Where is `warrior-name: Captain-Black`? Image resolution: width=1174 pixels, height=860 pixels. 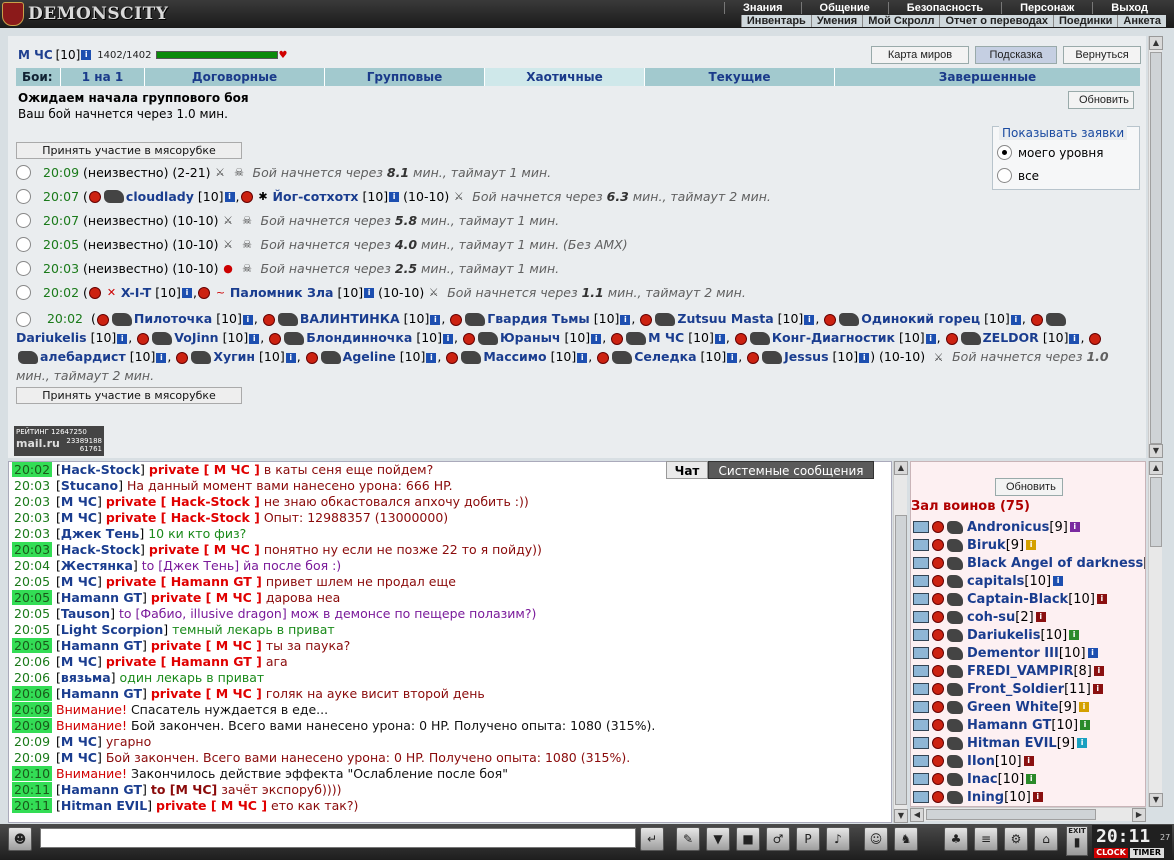 warrior-name: Captain-Black is located at coordinates (1017, 599).